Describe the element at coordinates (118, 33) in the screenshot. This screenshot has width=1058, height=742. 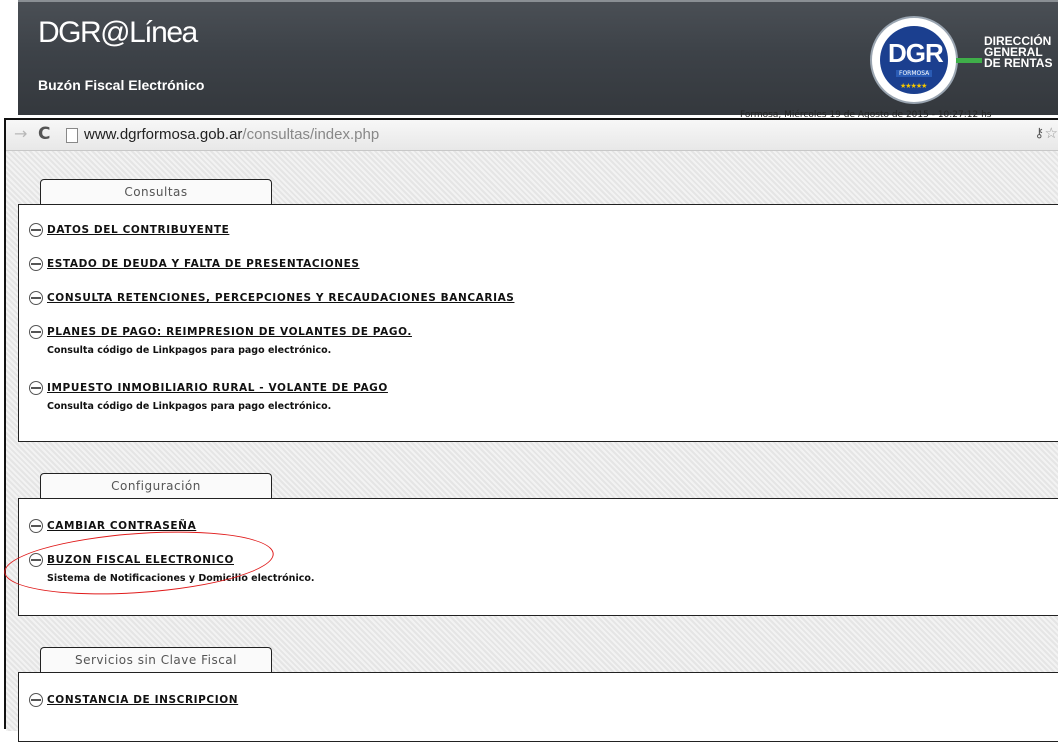
I see `site-brand: DGR@Línea` at that location.